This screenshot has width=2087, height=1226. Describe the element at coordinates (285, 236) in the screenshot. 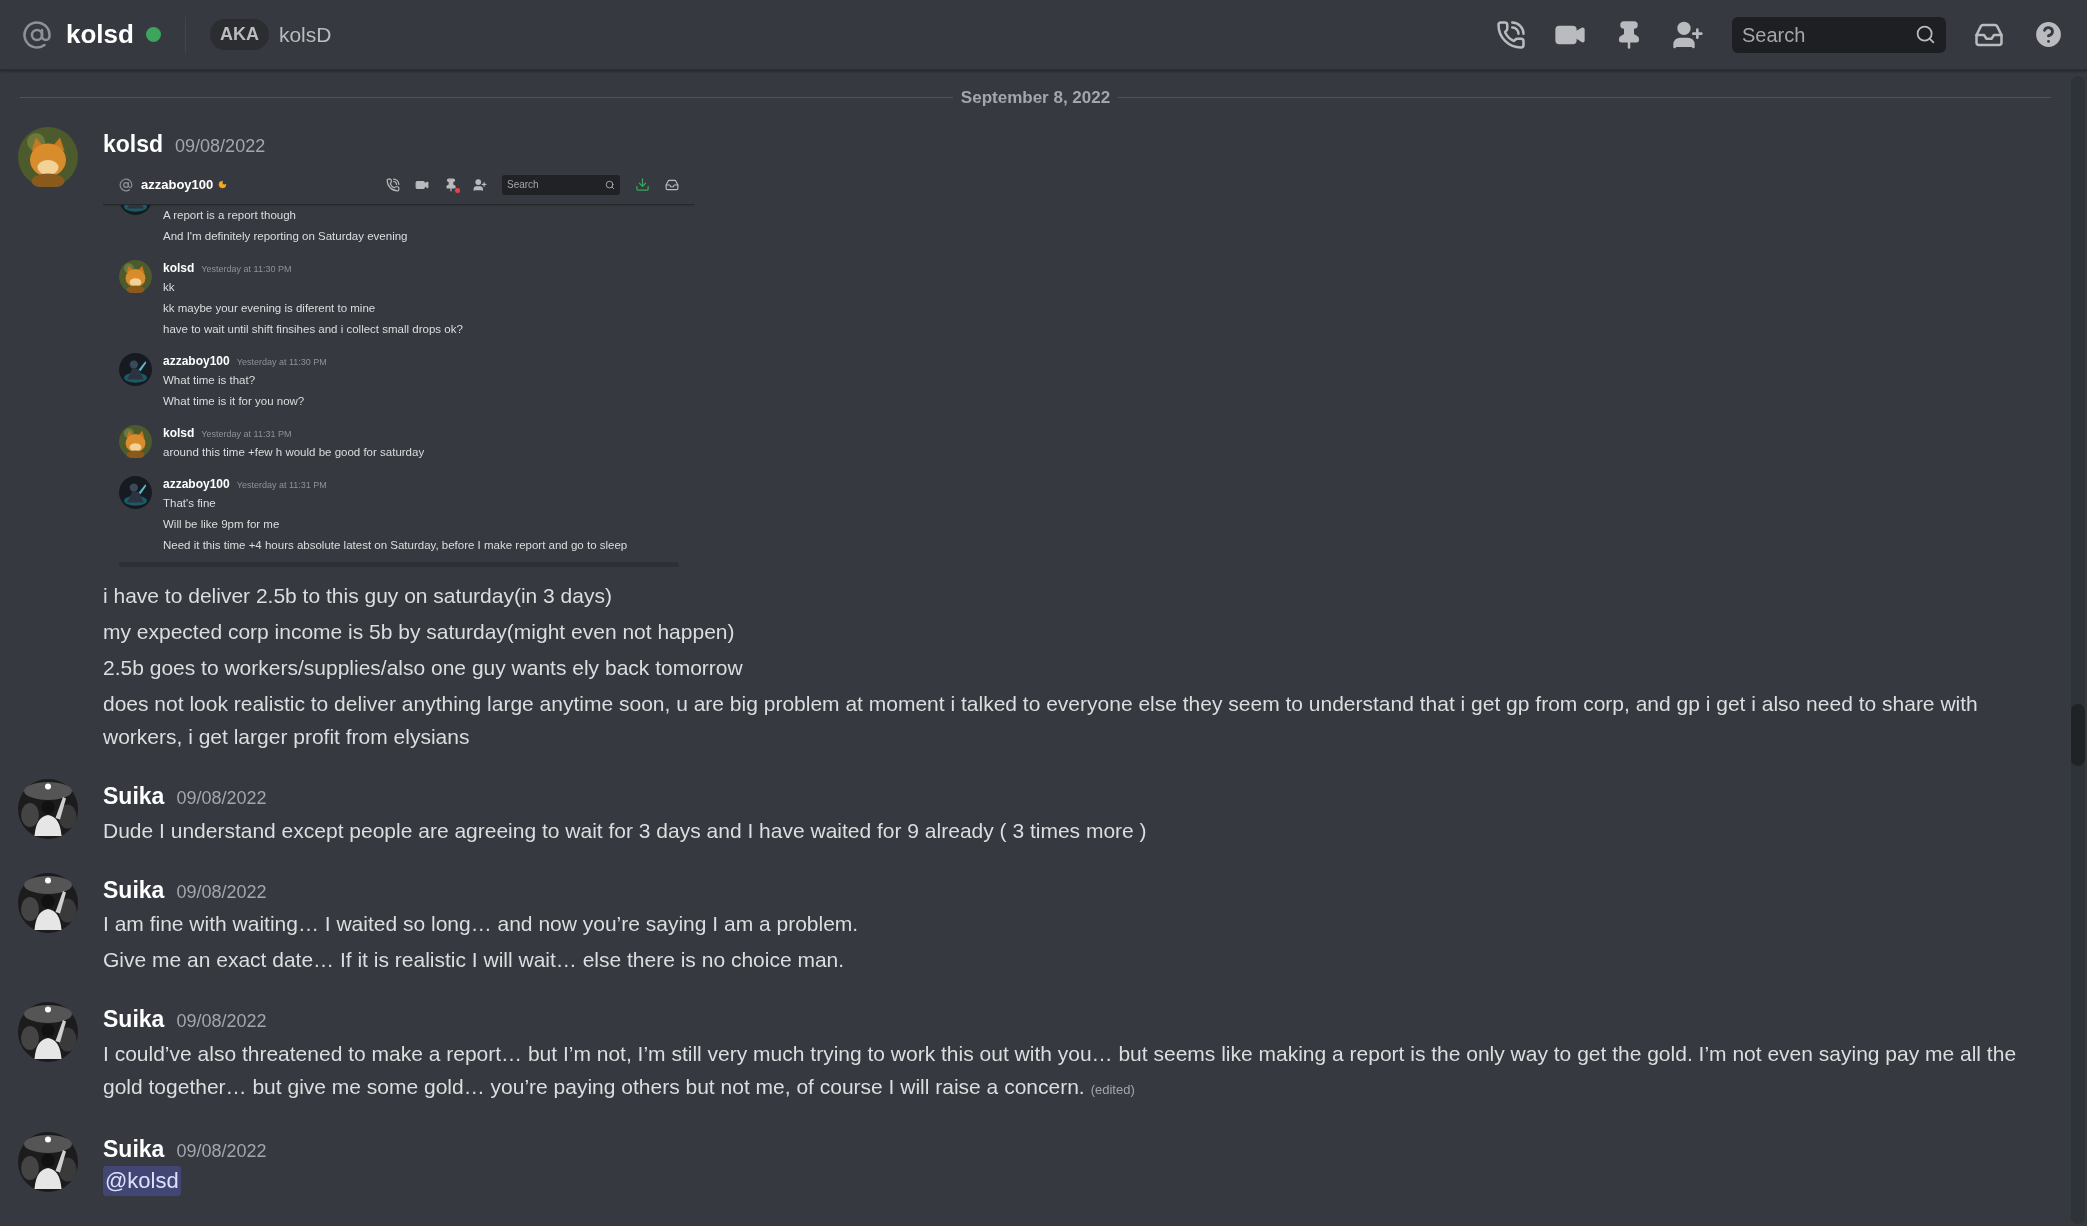

I see `message-text: And I'm definitely reporting on Saturday evening` at that location.